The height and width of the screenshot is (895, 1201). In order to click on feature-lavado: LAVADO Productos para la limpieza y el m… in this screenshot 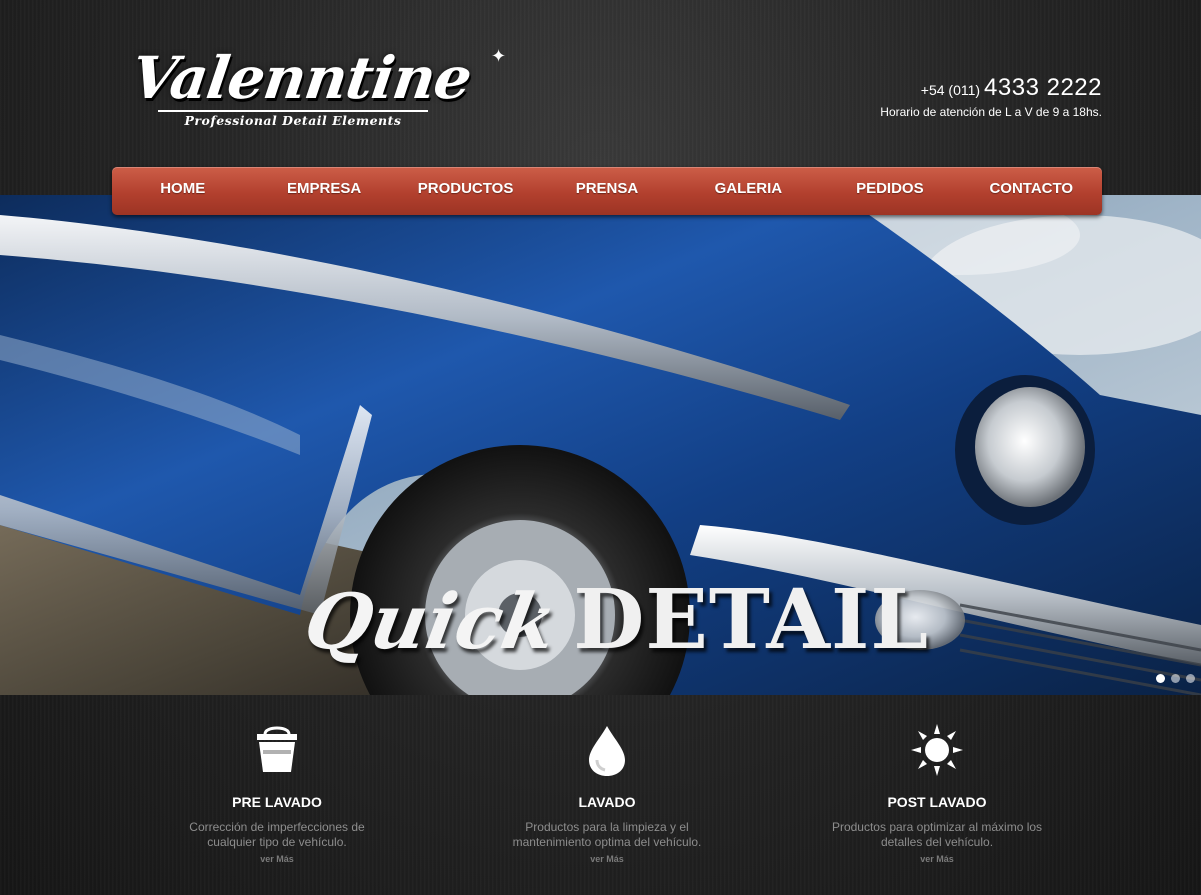, I will do `click(607, 793)`.